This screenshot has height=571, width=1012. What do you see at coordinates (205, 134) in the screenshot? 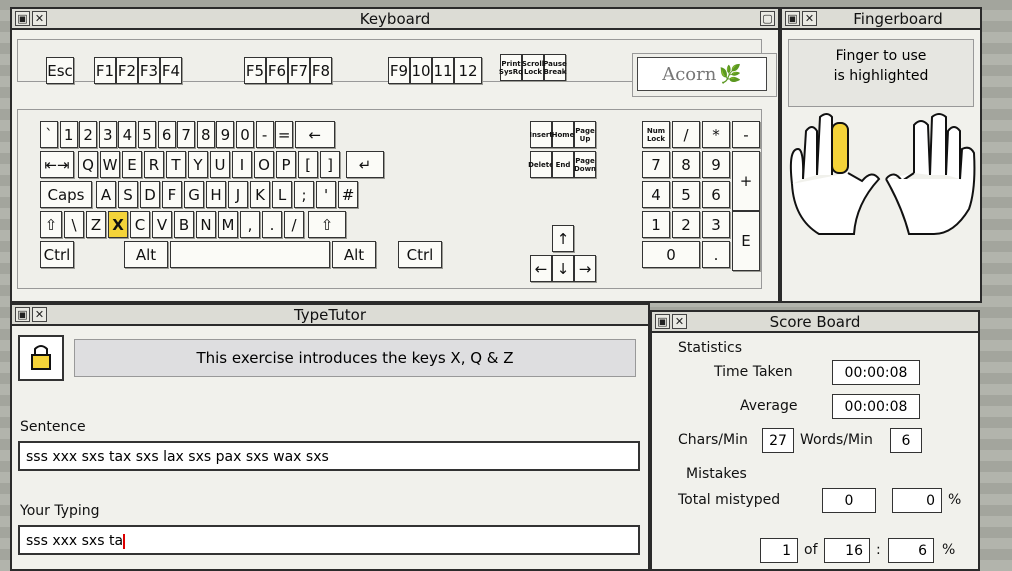
I see `key-row1-8: 8` at bounding box center [205, 134].